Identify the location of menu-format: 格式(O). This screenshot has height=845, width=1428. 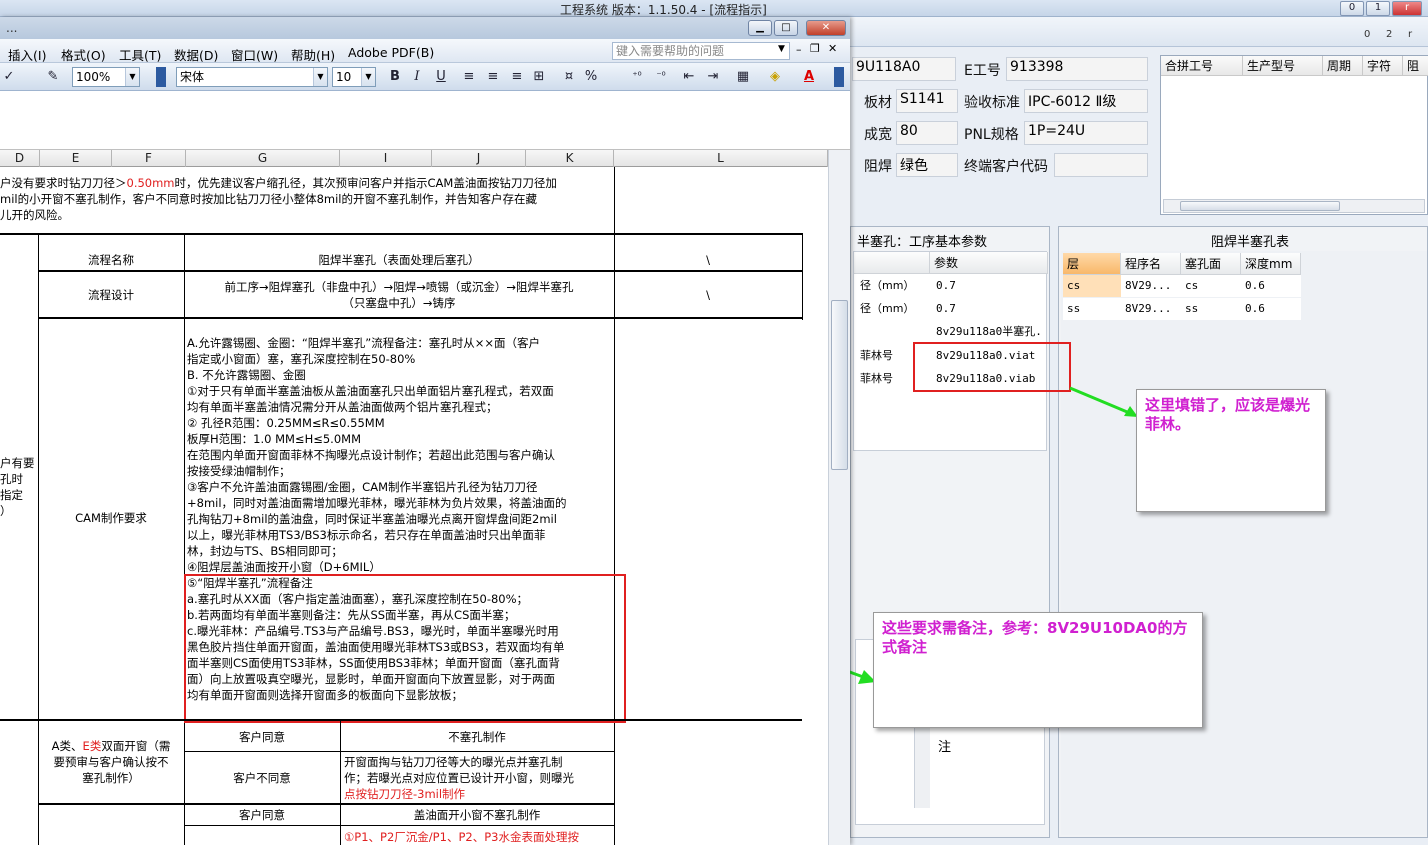
(83, 54).